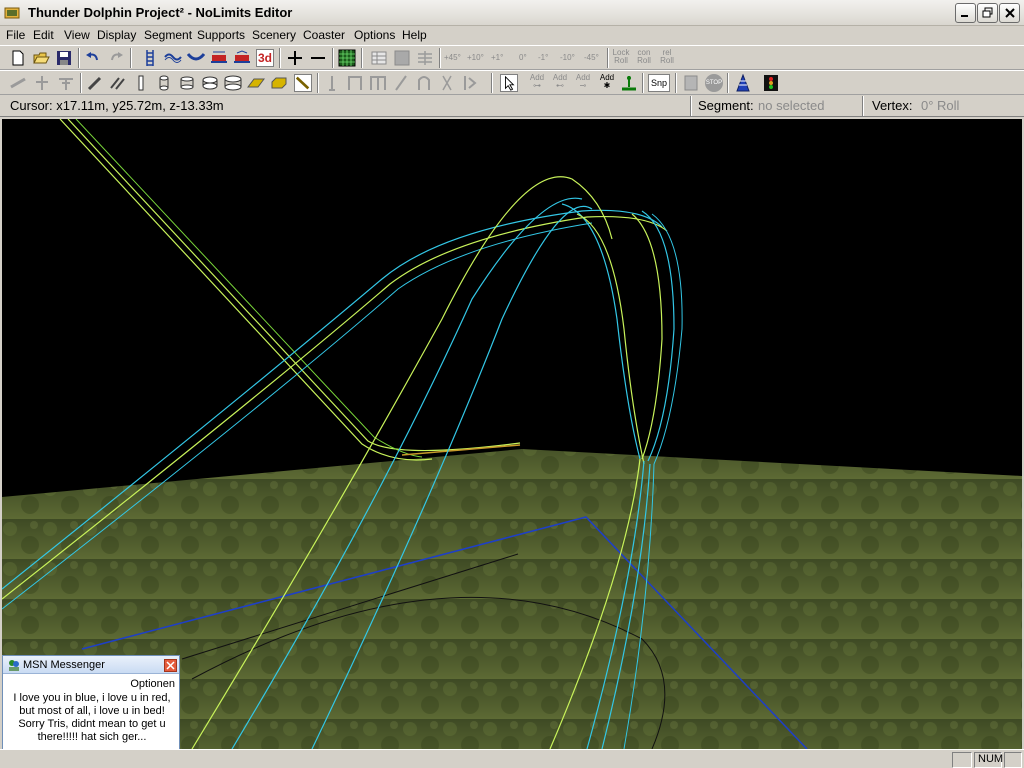  I want to click on add-free-node-button: Add ⊷, so click(560, 82).